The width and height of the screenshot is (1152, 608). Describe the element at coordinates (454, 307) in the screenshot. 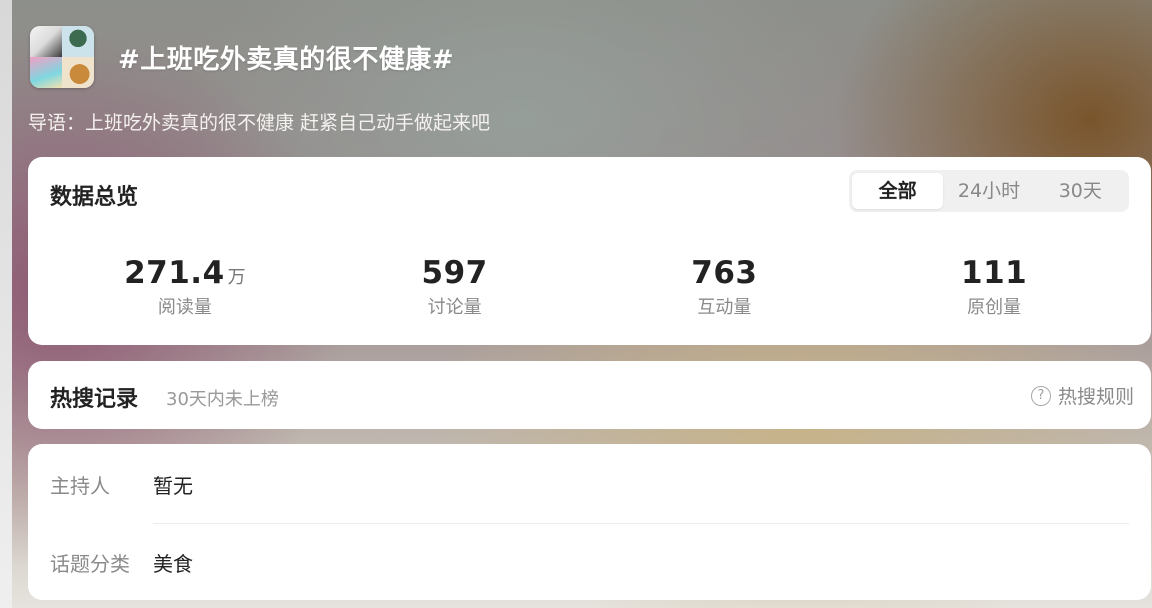

I see `stat-label: 讨论量` at that location.